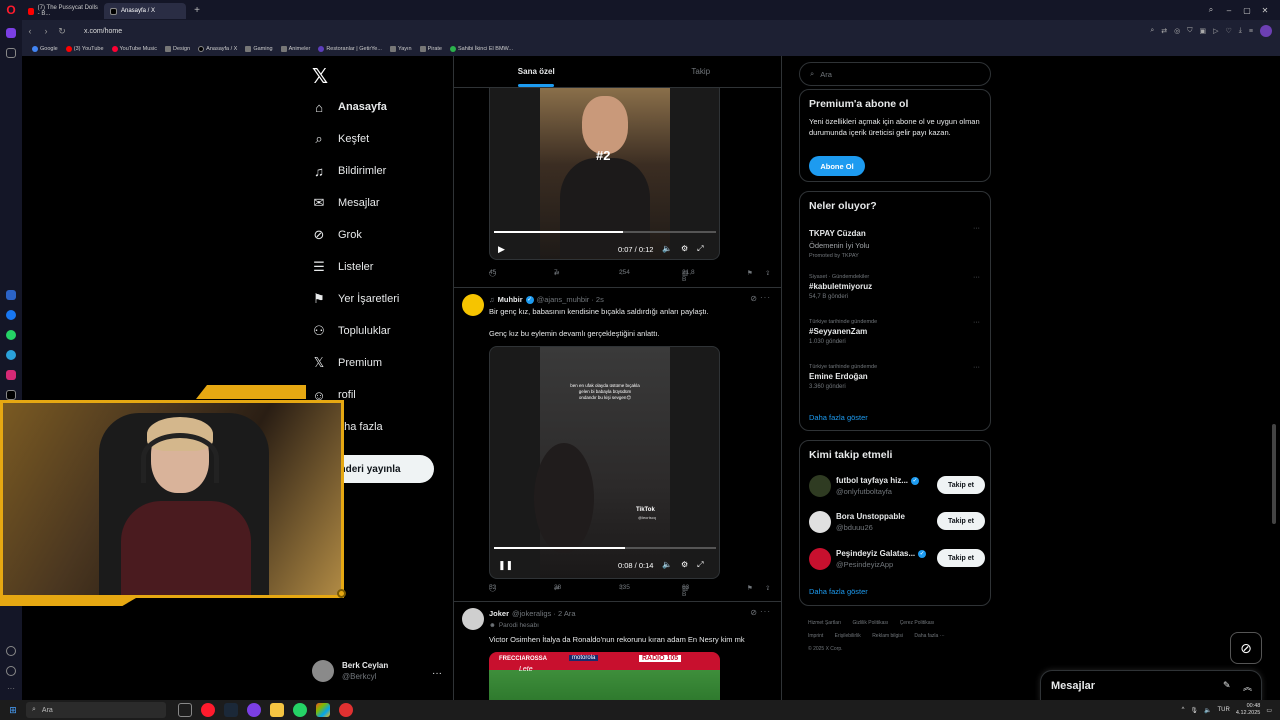 This screenshot has width=1280, height=720. What do you see at coordinates (848, 636) in the screenshot?
I see `footer-link: Erişilebilirlik` at bounding box center [848, 636].